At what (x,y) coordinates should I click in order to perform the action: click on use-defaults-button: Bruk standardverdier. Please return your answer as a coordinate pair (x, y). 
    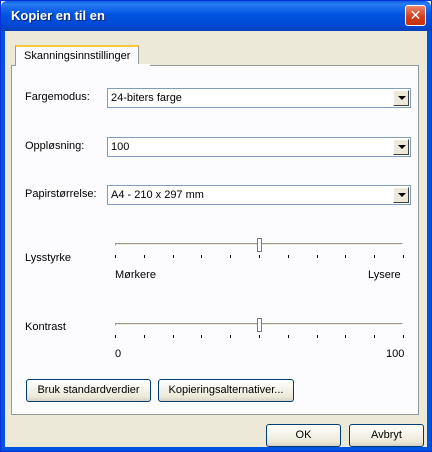
    Looking at the image, I should click on (88, 390).